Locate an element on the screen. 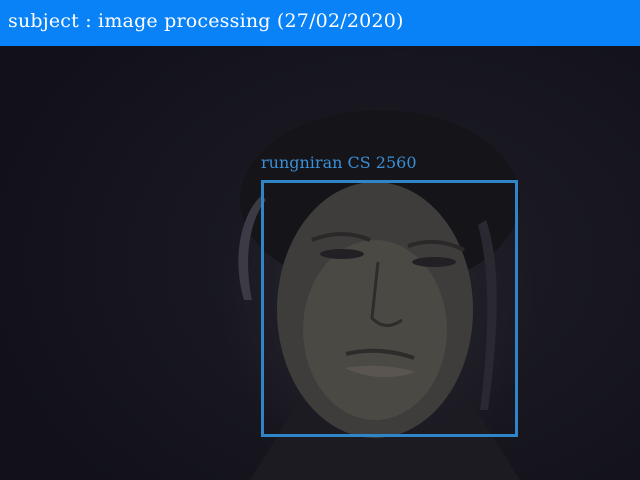 The width and height of the screenshot is (640, 480). face-detection-label: rungniran CS 2560 is located at coordinates (339, 162).